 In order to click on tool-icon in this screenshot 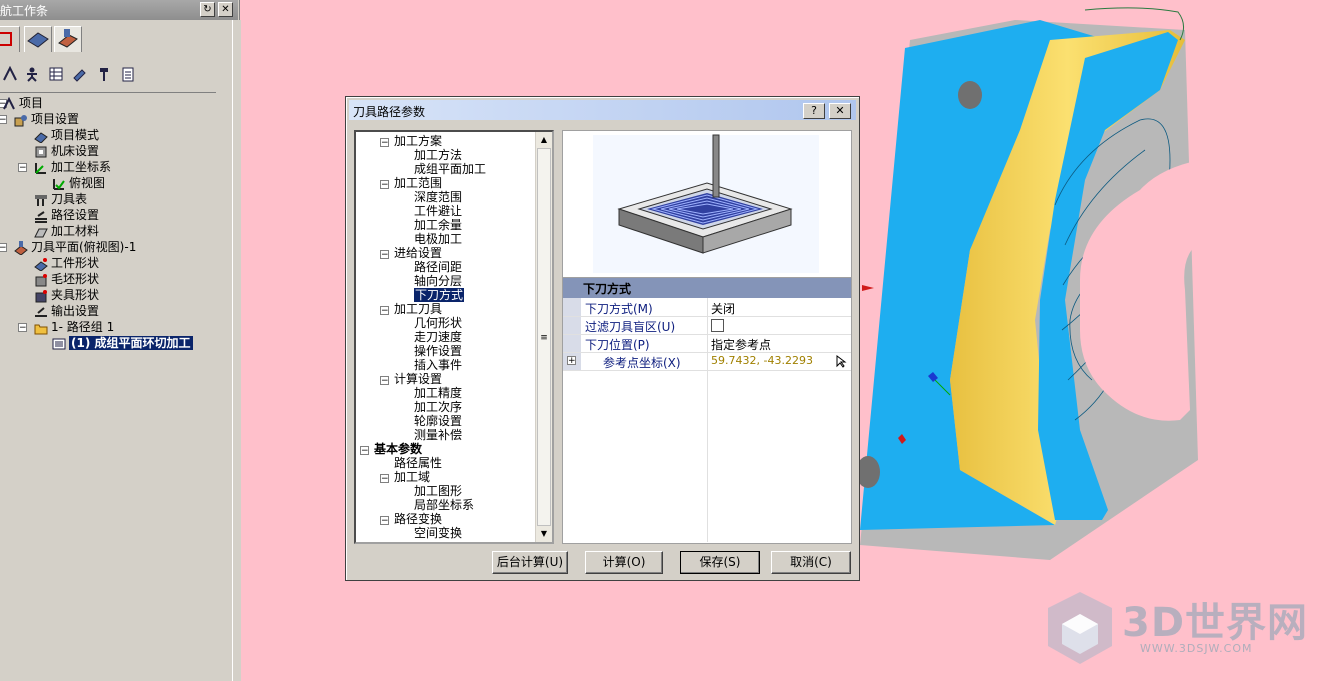, I will do `click(104, 74)`.